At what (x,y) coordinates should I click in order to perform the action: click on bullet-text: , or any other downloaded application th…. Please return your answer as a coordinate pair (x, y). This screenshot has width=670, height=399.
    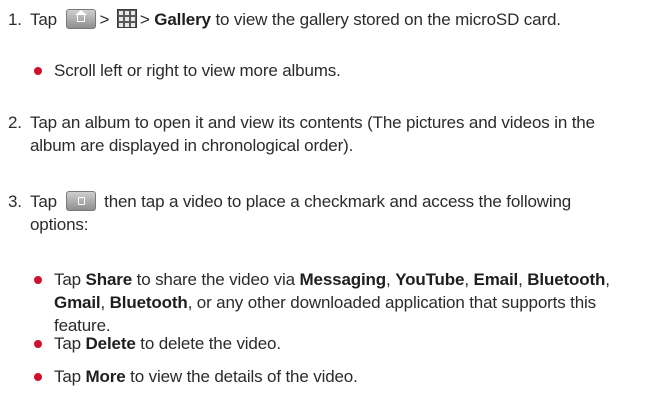
    Looking at the image, I should click on (392, 302).